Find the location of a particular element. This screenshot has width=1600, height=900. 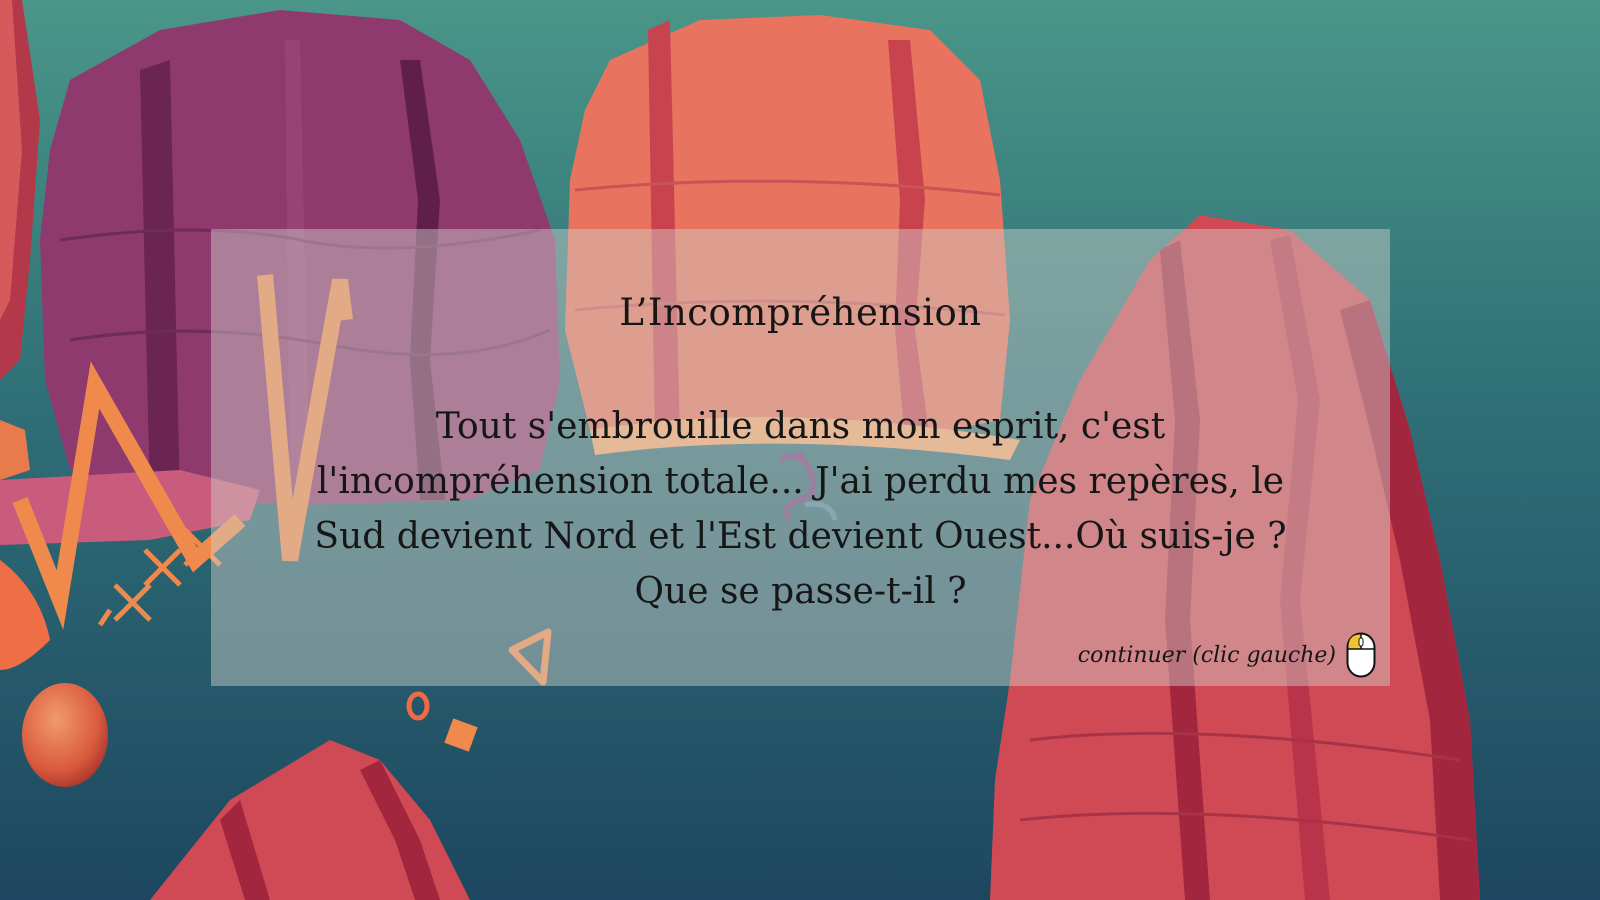

orange-sphere is located at coordinates (65, 735).